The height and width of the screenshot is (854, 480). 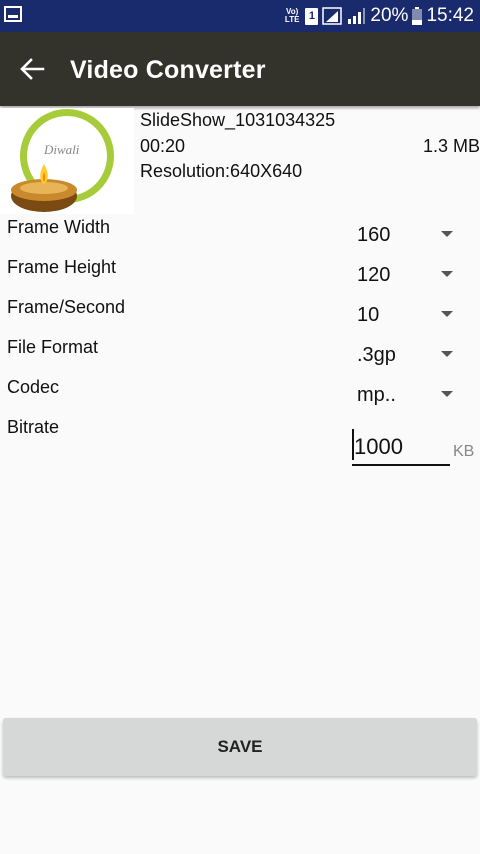 What do you see at coordinates (221, 171) in the screenshot?
I see `video-resolution: Resolution:640X640` at bounding box center [221, 171].